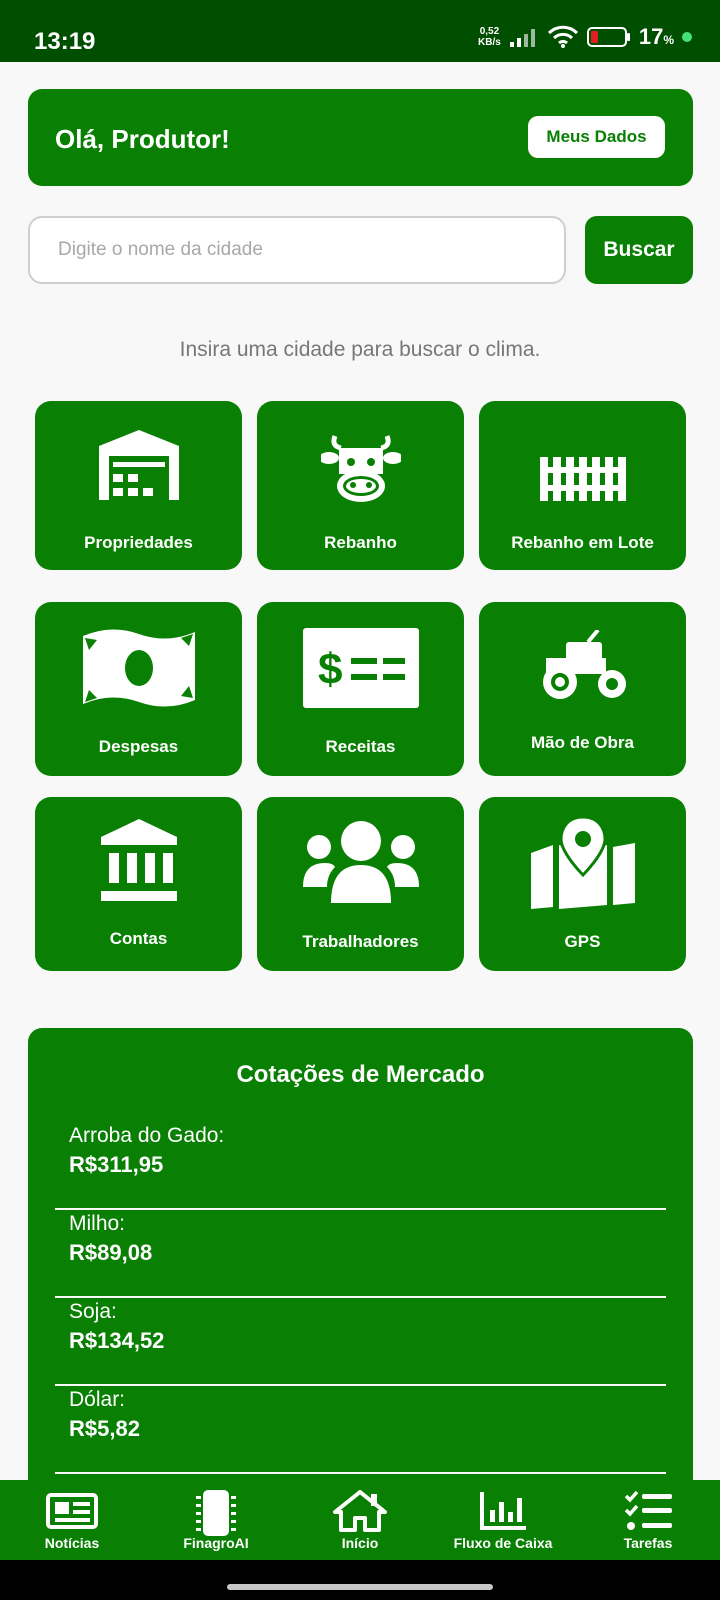  What do you see at coordinates (138, 465) in the screenshot?
I see `warehouse-icon` at bounding box center [138, 465].